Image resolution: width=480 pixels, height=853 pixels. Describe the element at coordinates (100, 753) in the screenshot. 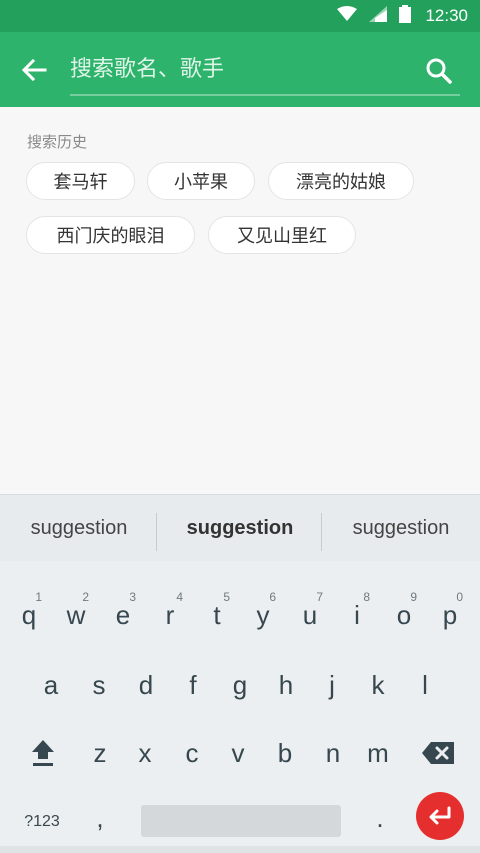

I see `key-z: z` at that location.